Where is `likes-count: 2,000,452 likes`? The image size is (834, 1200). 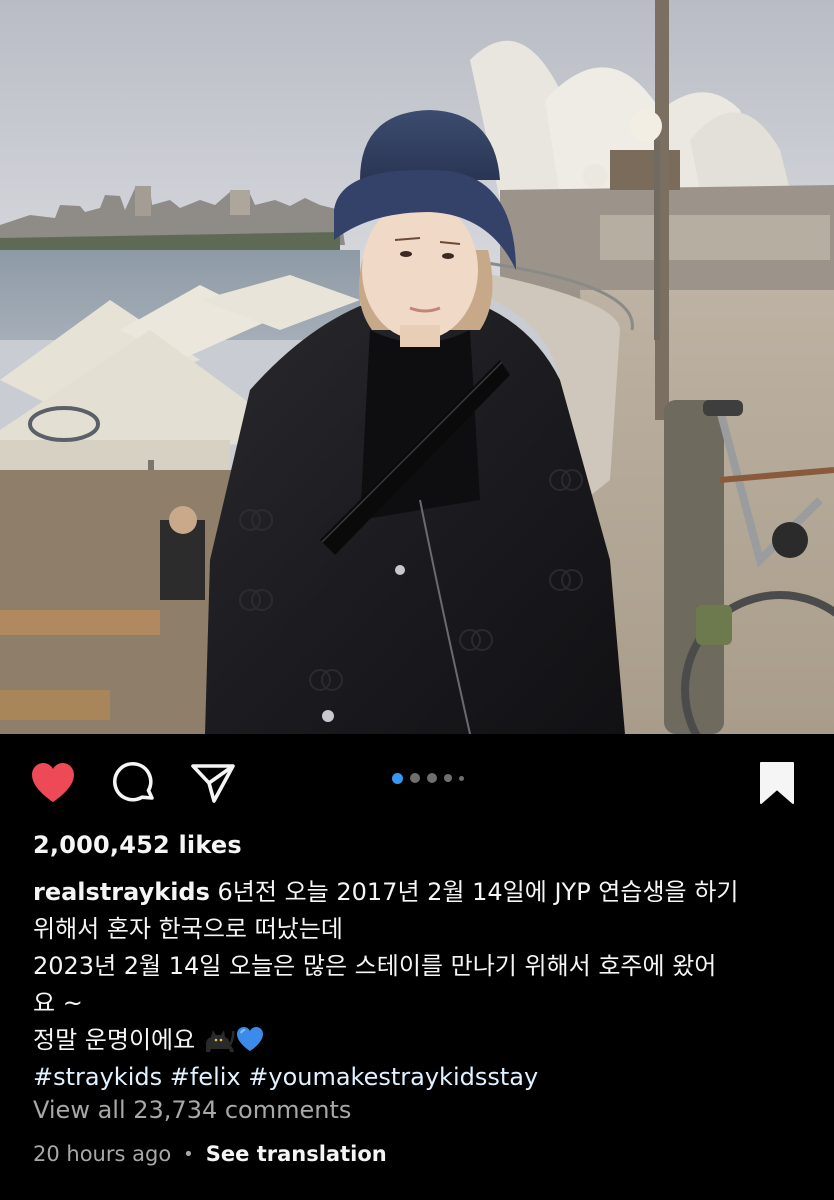
likes-count: 2,000,452 likes is located at coordinates (137, 845).